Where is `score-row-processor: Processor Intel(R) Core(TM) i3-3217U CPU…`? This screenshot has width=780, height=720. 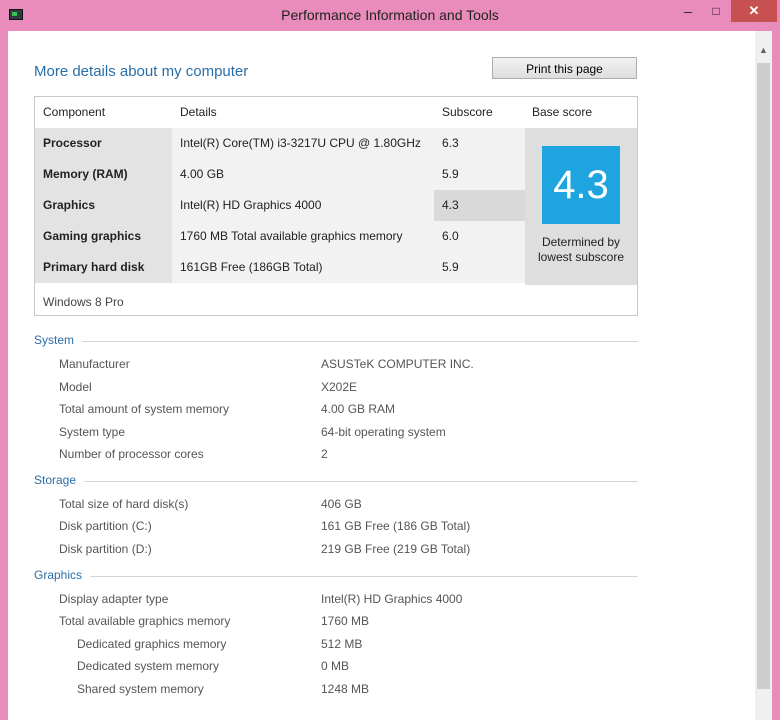 score-row-processor: Processor Intel(R) Core(TM) i3-3217U CPU… is located at coordinates (280, 143).